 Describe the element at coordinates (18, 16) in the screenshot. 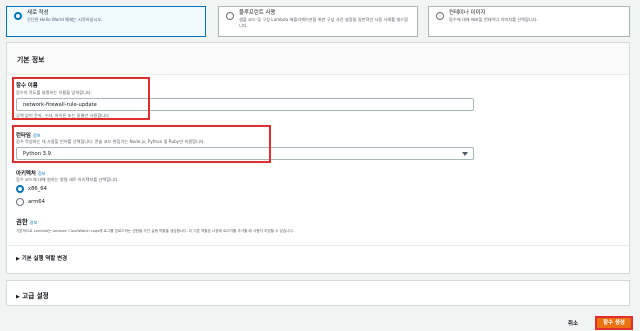

I see `radio-author-from-scratch` at that location.